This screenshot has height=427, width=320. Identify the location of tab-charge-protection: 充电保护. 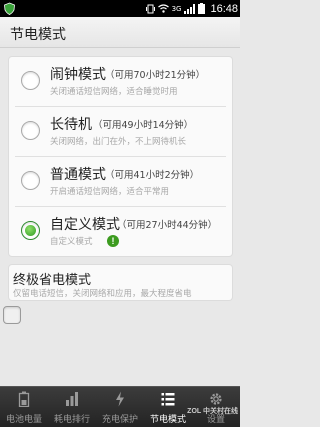
(120, 407).